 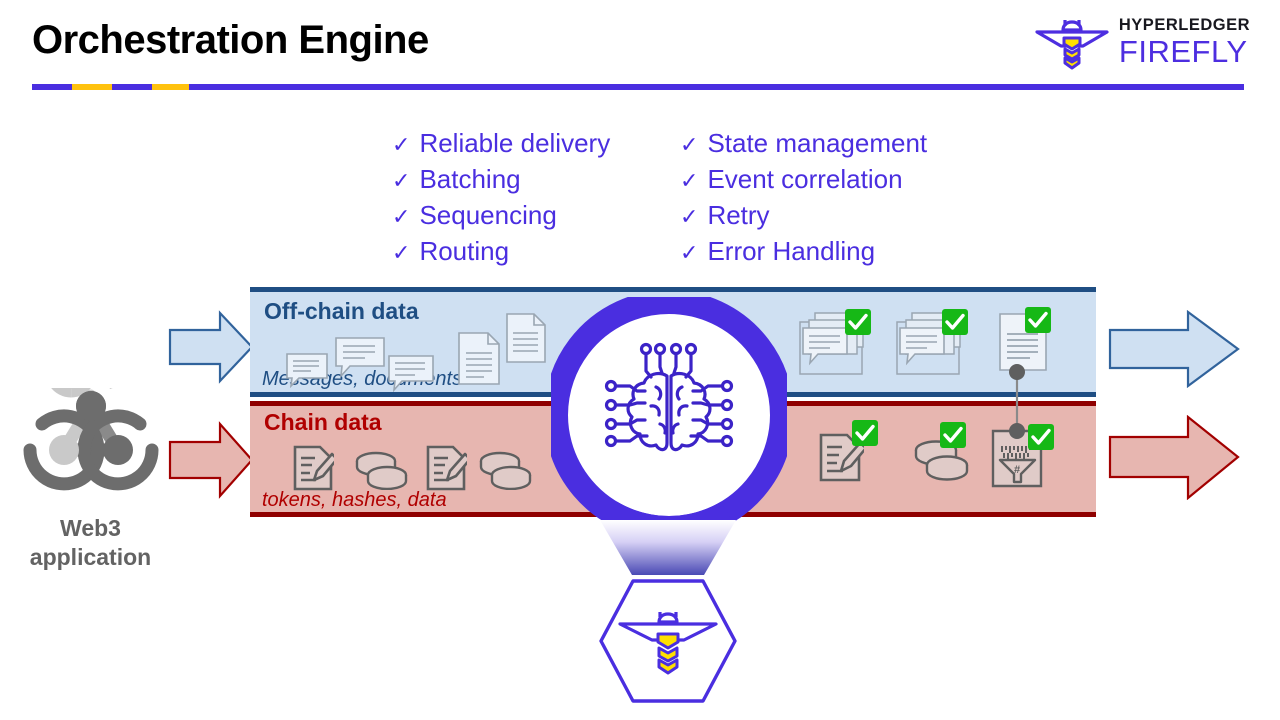 I want to click on logo-firefly-text: FIREFLY, so click(x=1183, y=51).